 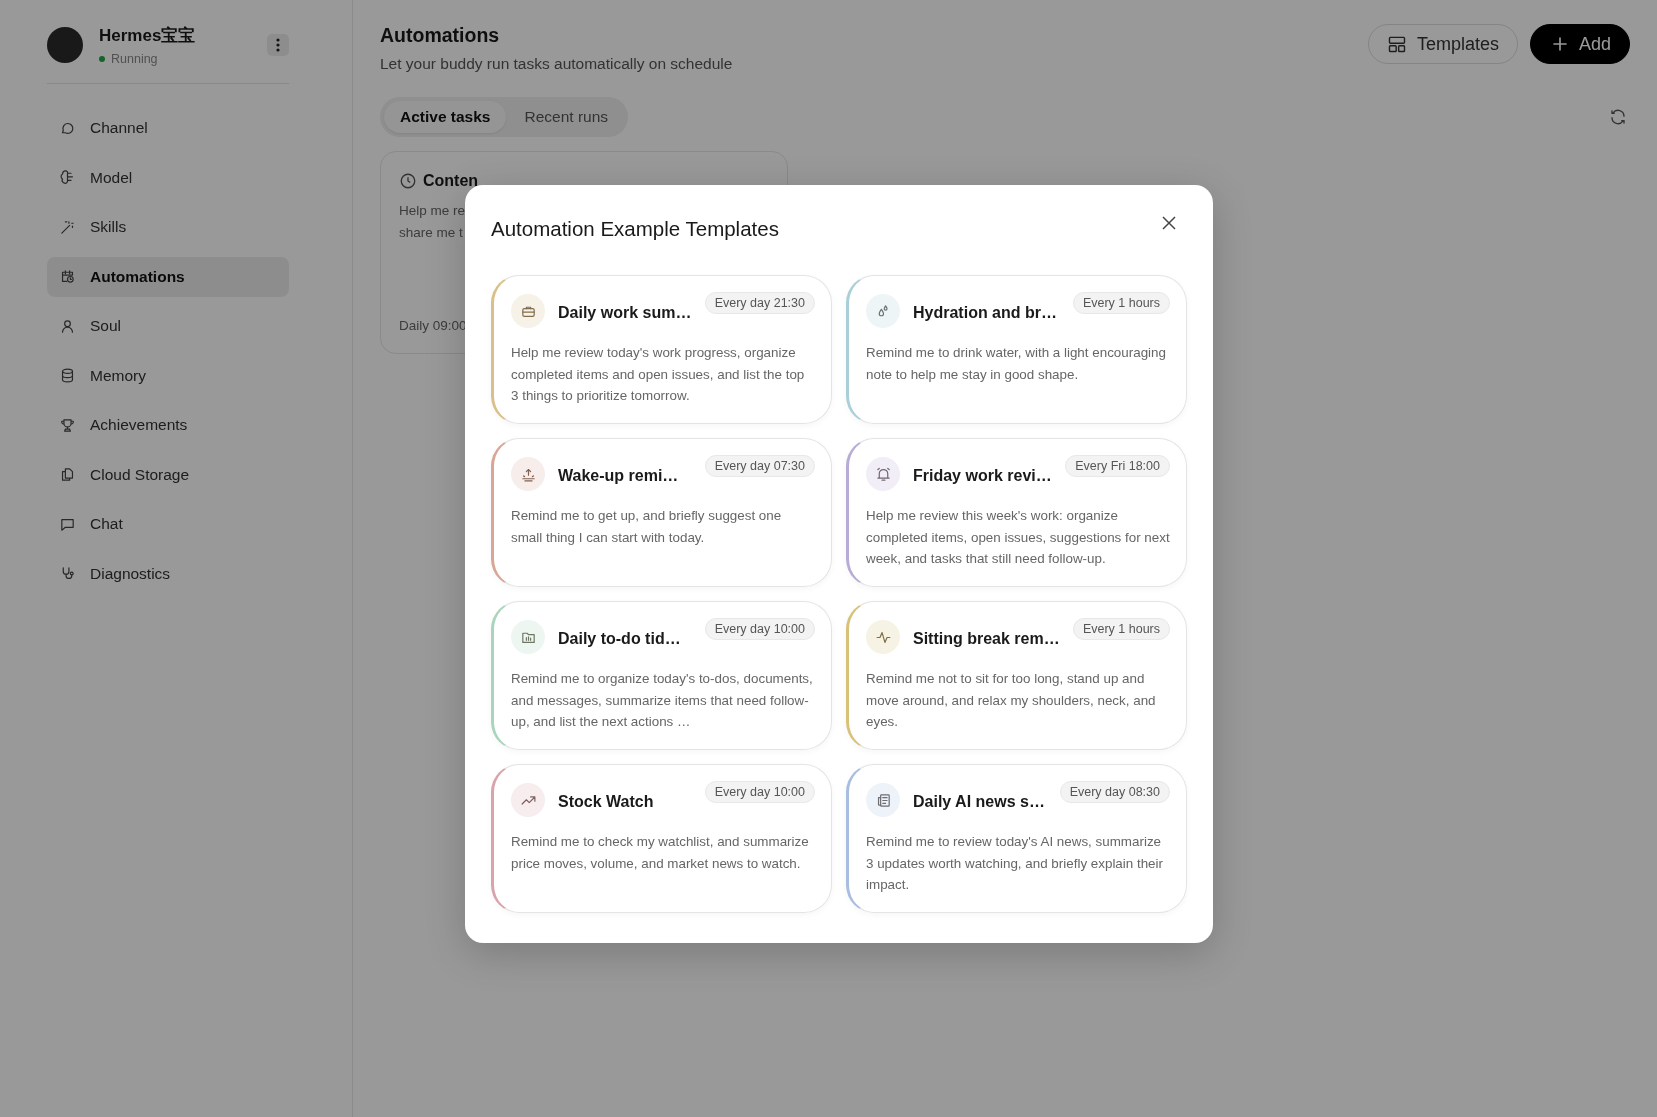 I want to click on template-description: Remind me to check my watchlist, and summarize price moves, volume, and market news to watch., so click(x=660, y=853).